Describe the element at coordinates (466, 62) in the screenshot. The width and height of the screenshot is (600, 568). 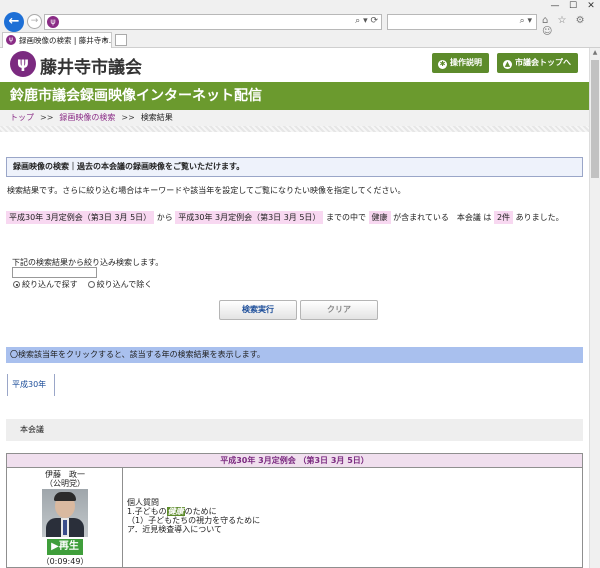
I see `help-button-label: 操作説明` at that location.